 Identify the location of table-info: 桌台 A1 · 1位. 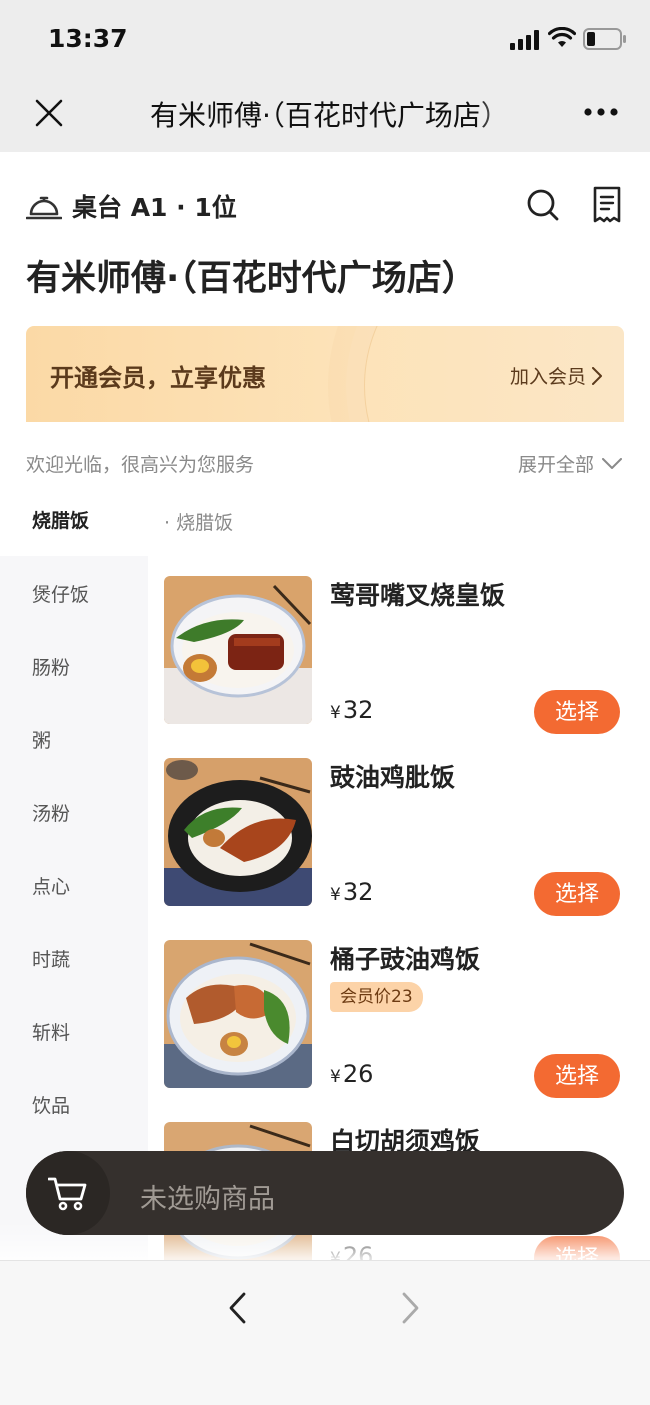
(131, 206).